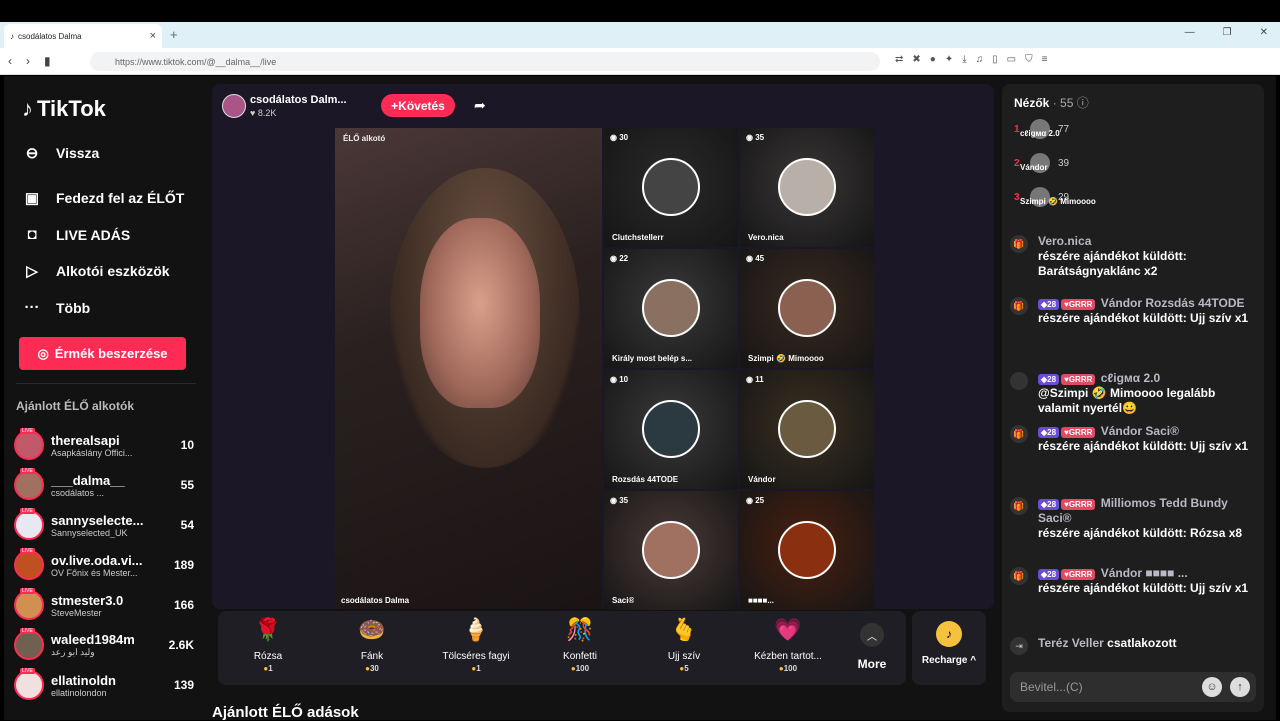 This screenshot has width=1280, height=721. I want to click on chat-message: ⇥ Teréz Veller csatlakozott, so click(1133, 645).